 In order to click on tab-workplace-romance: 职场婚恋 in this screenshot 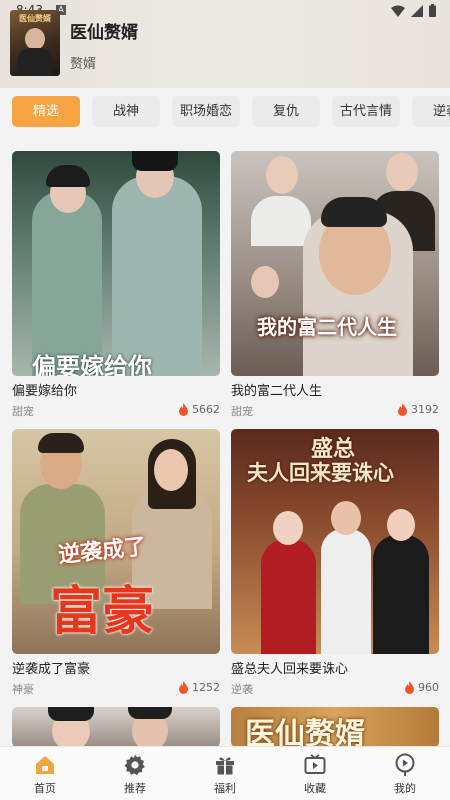, I will do `click(206, 111)`.